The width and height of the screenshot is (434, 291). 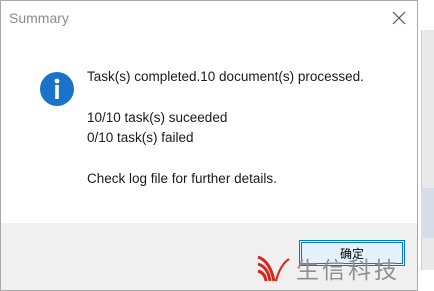 I want to click on watermark: 生信科技, so click(x=328, y=268).